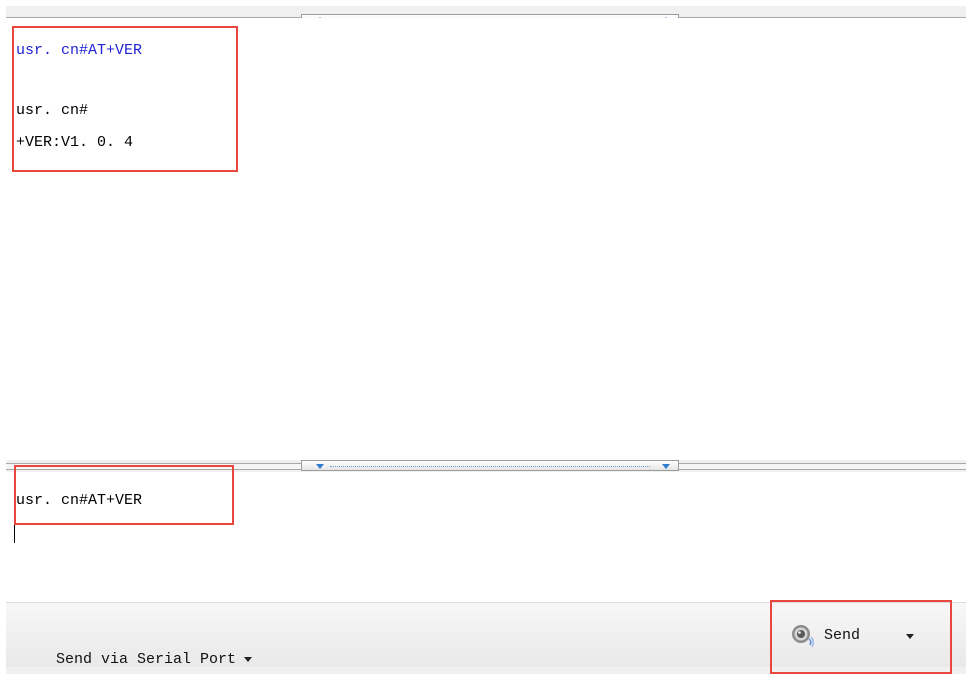 This screenshot has width=972, height=680. Describe the element at coordinates (124, 495) in the screenshot. I see `highlight-box-input` at that location.